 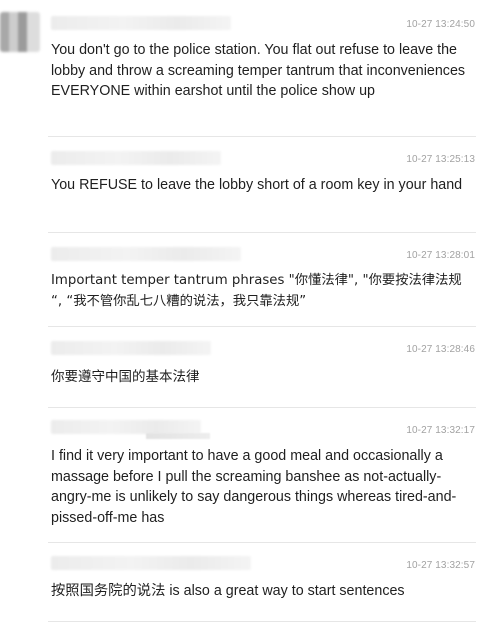 What do you see at coordinates (262, 367) in the screenshot?
I see `message-item: 10-27 13:28:46 你要遵守中国的基本法律` at bounding box center [262, 367].